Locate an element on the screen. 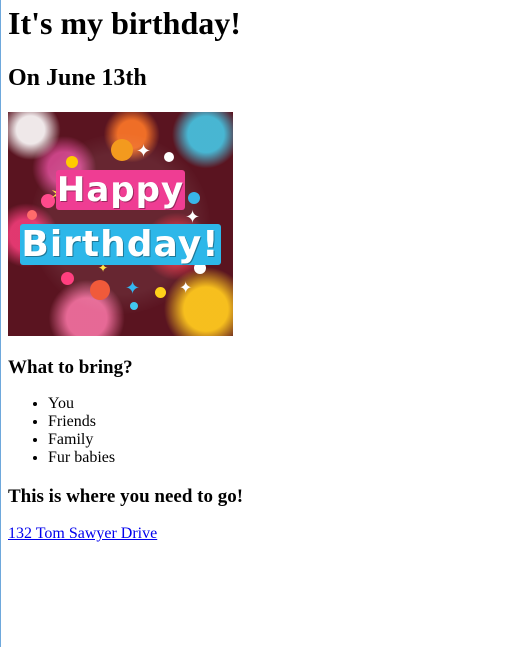  location-heading: This is where you need to go! is located at coordinates (126, 496).